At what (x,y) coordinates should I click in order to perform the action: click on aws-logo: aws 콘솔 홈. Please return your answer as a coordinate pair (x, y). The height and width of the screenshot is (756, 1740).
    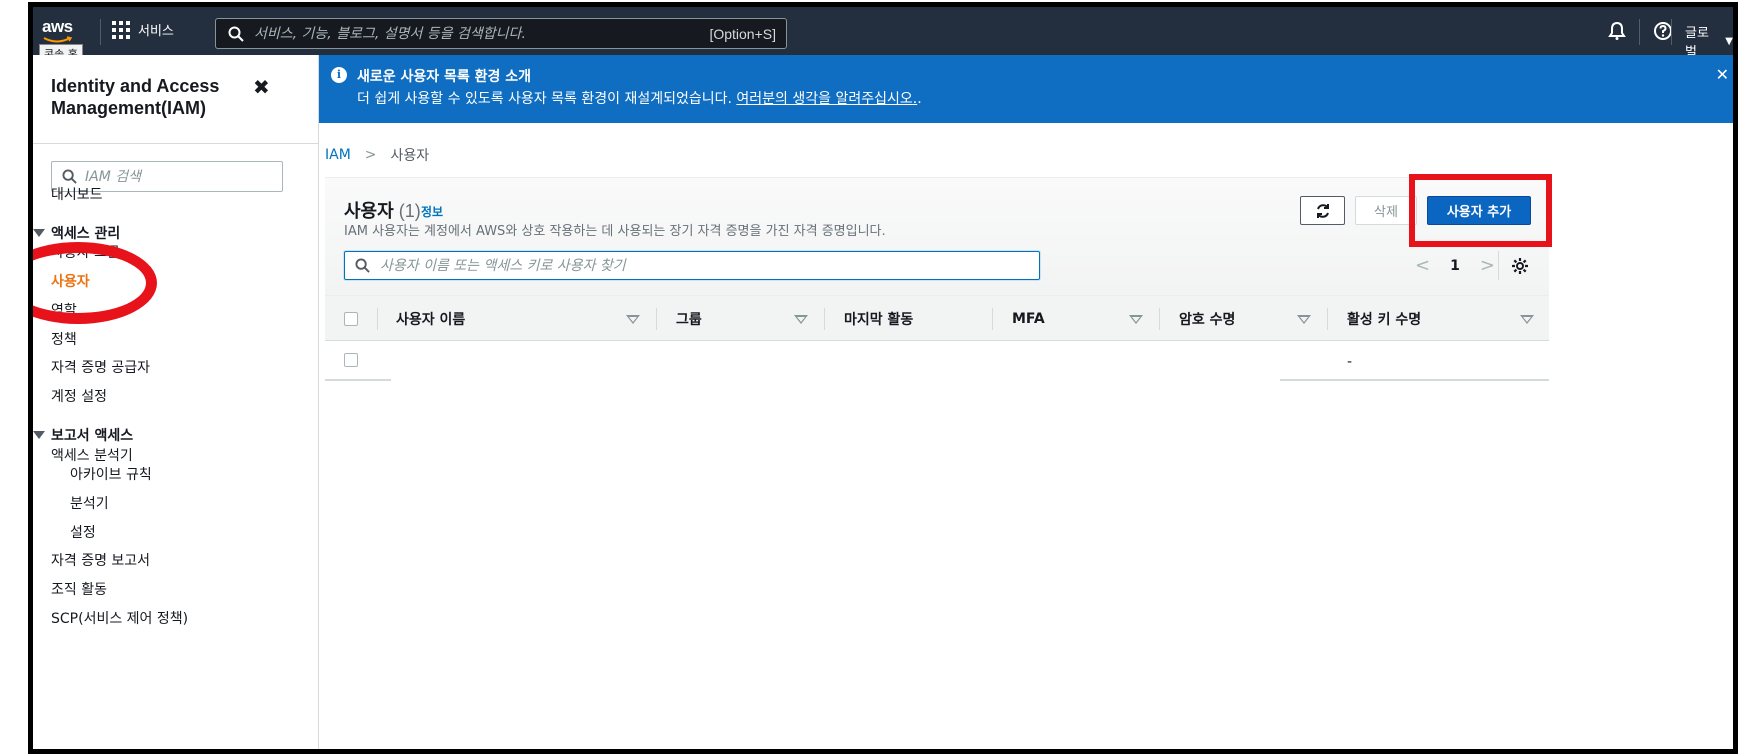
    Looking at the image, I should click on (64, 40).